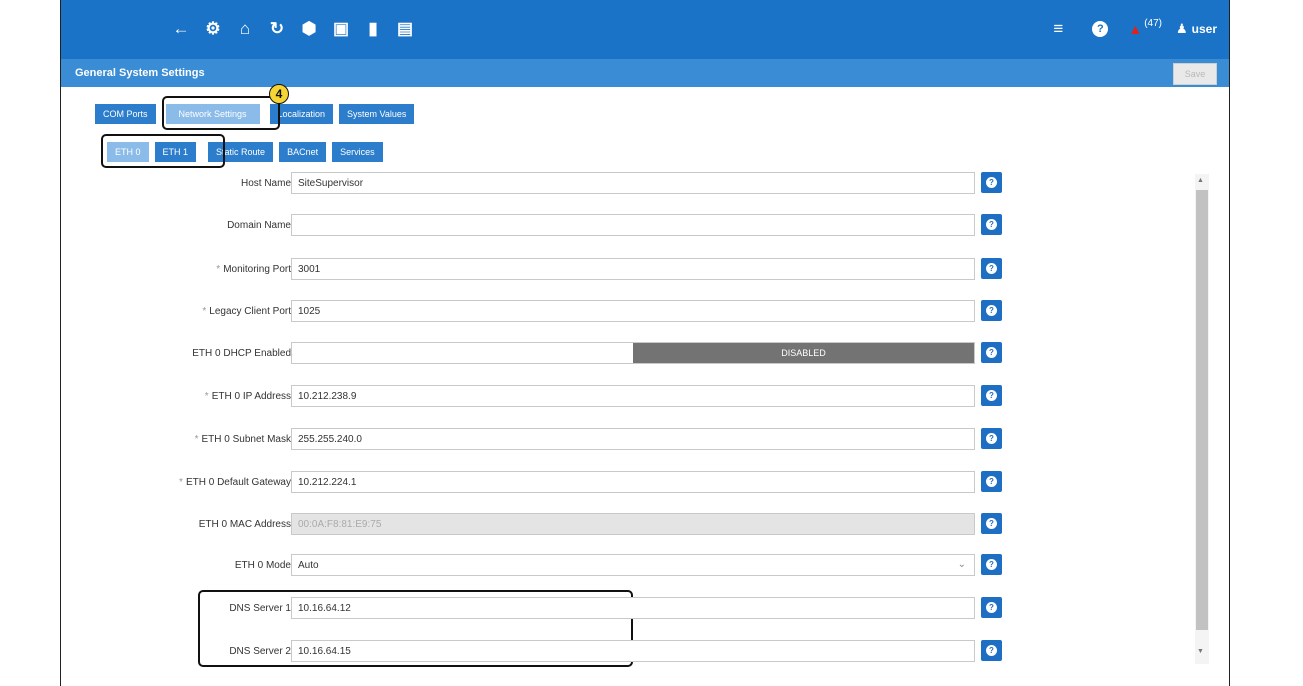 This screenshot has height=686, width=1303. What do you see at coordinates (125, 114) in the screenshot?
I see `tab-com-ports: COM Ports` at bounding box center [125, 114].